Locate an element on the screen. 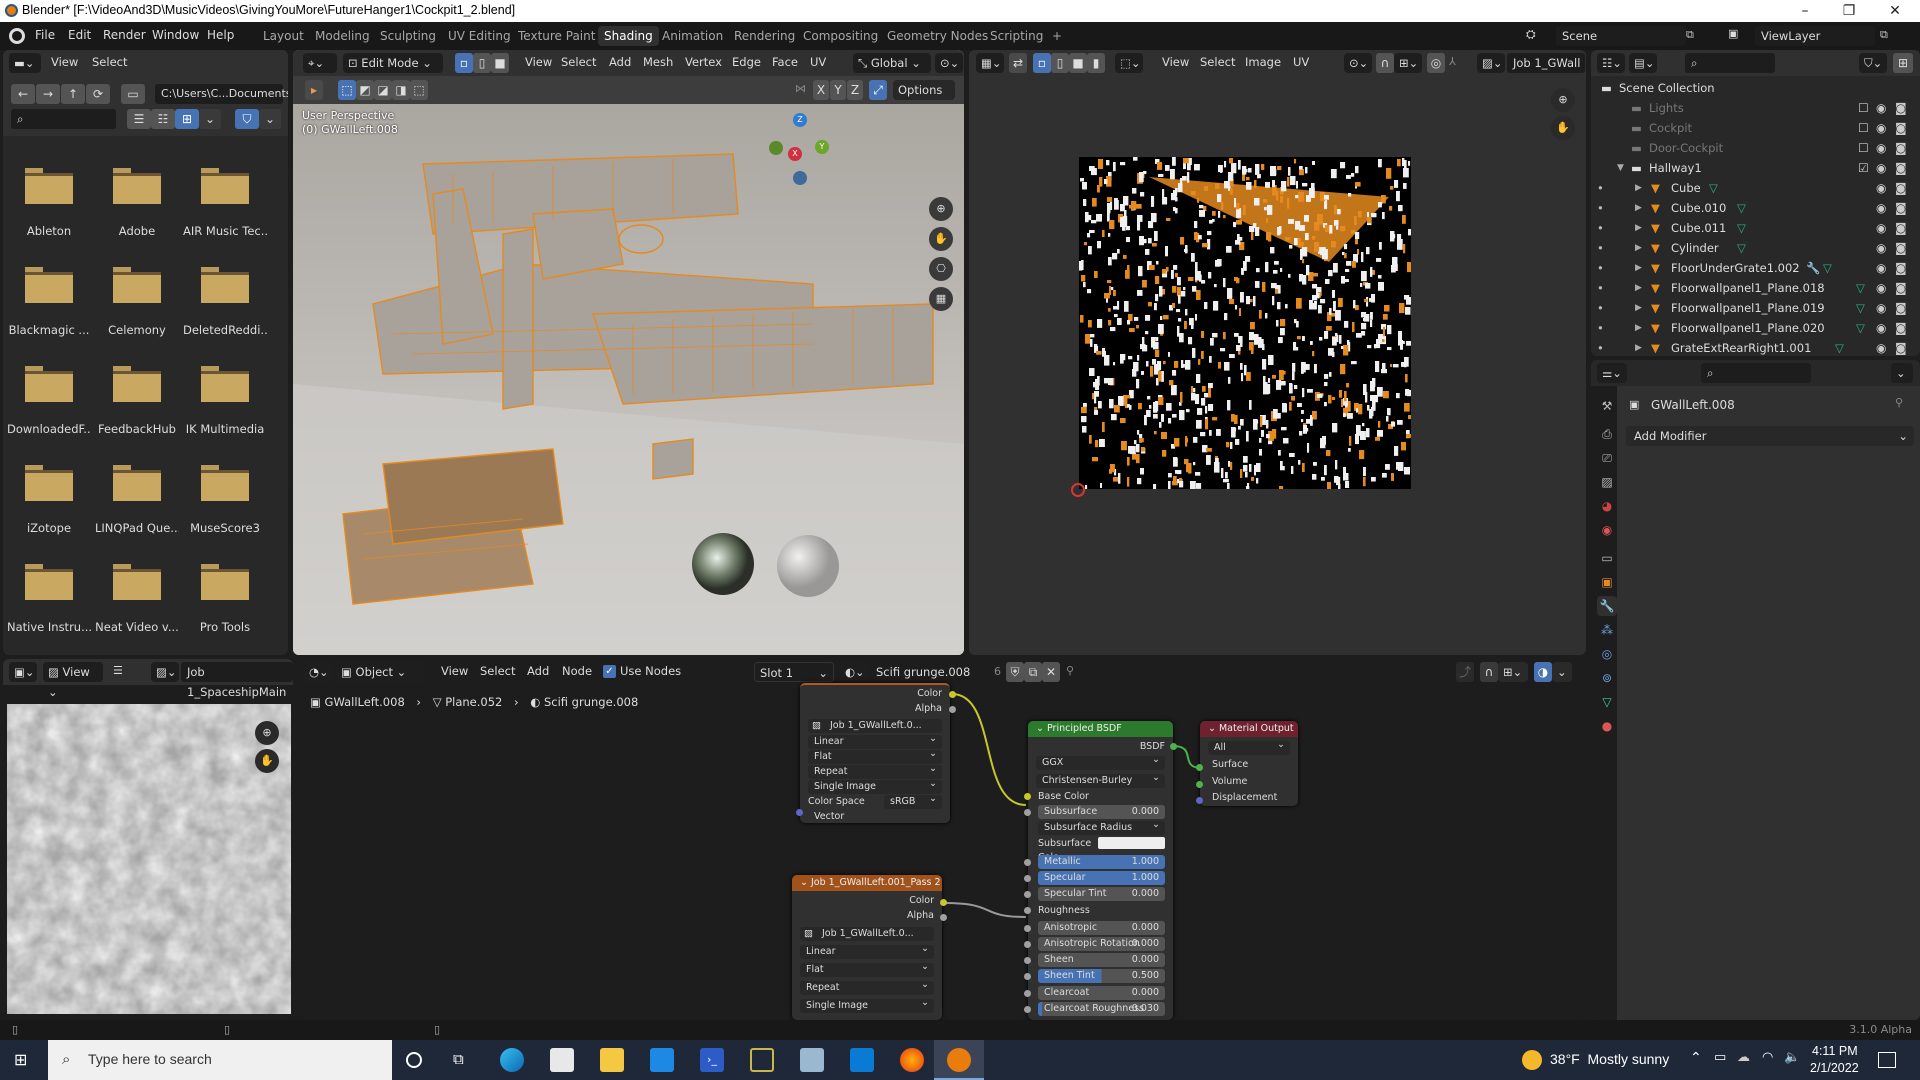  new-scene-icon: ⧉ is located at coordinates (1690, 35).